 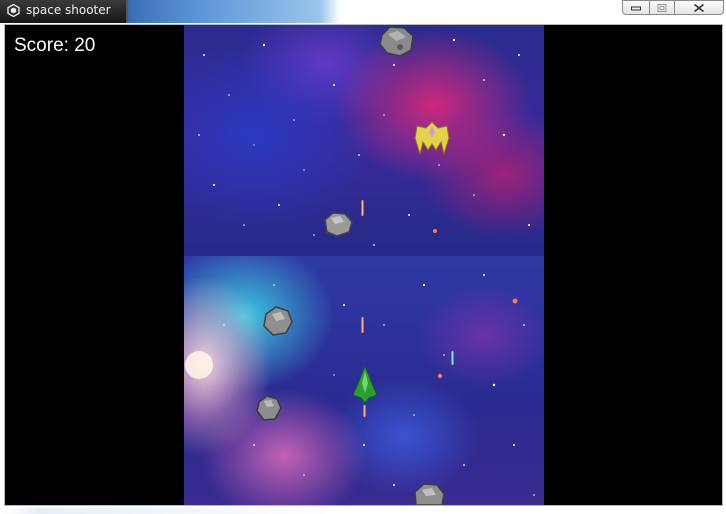 I want to click on score-display: Score: 20, so click(x=55, y=45).